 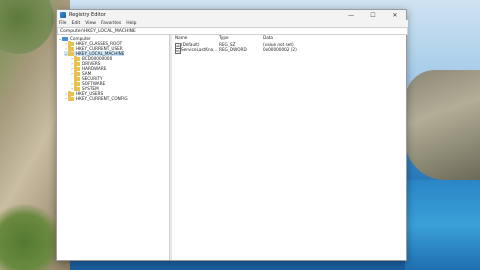 What do you see at coordinates (268, 37) in the screenshot?
I see `column-header-data: Data` at bounding box center [268, 37].